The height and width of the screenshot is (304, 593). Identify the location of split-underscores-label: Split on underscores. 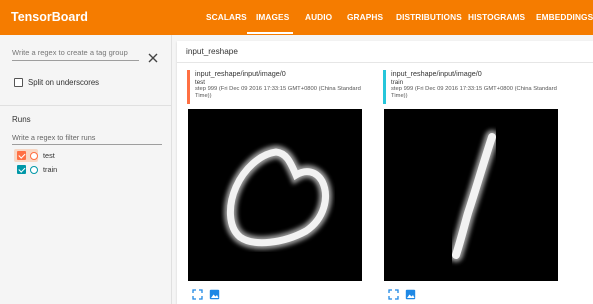
(64, 82).